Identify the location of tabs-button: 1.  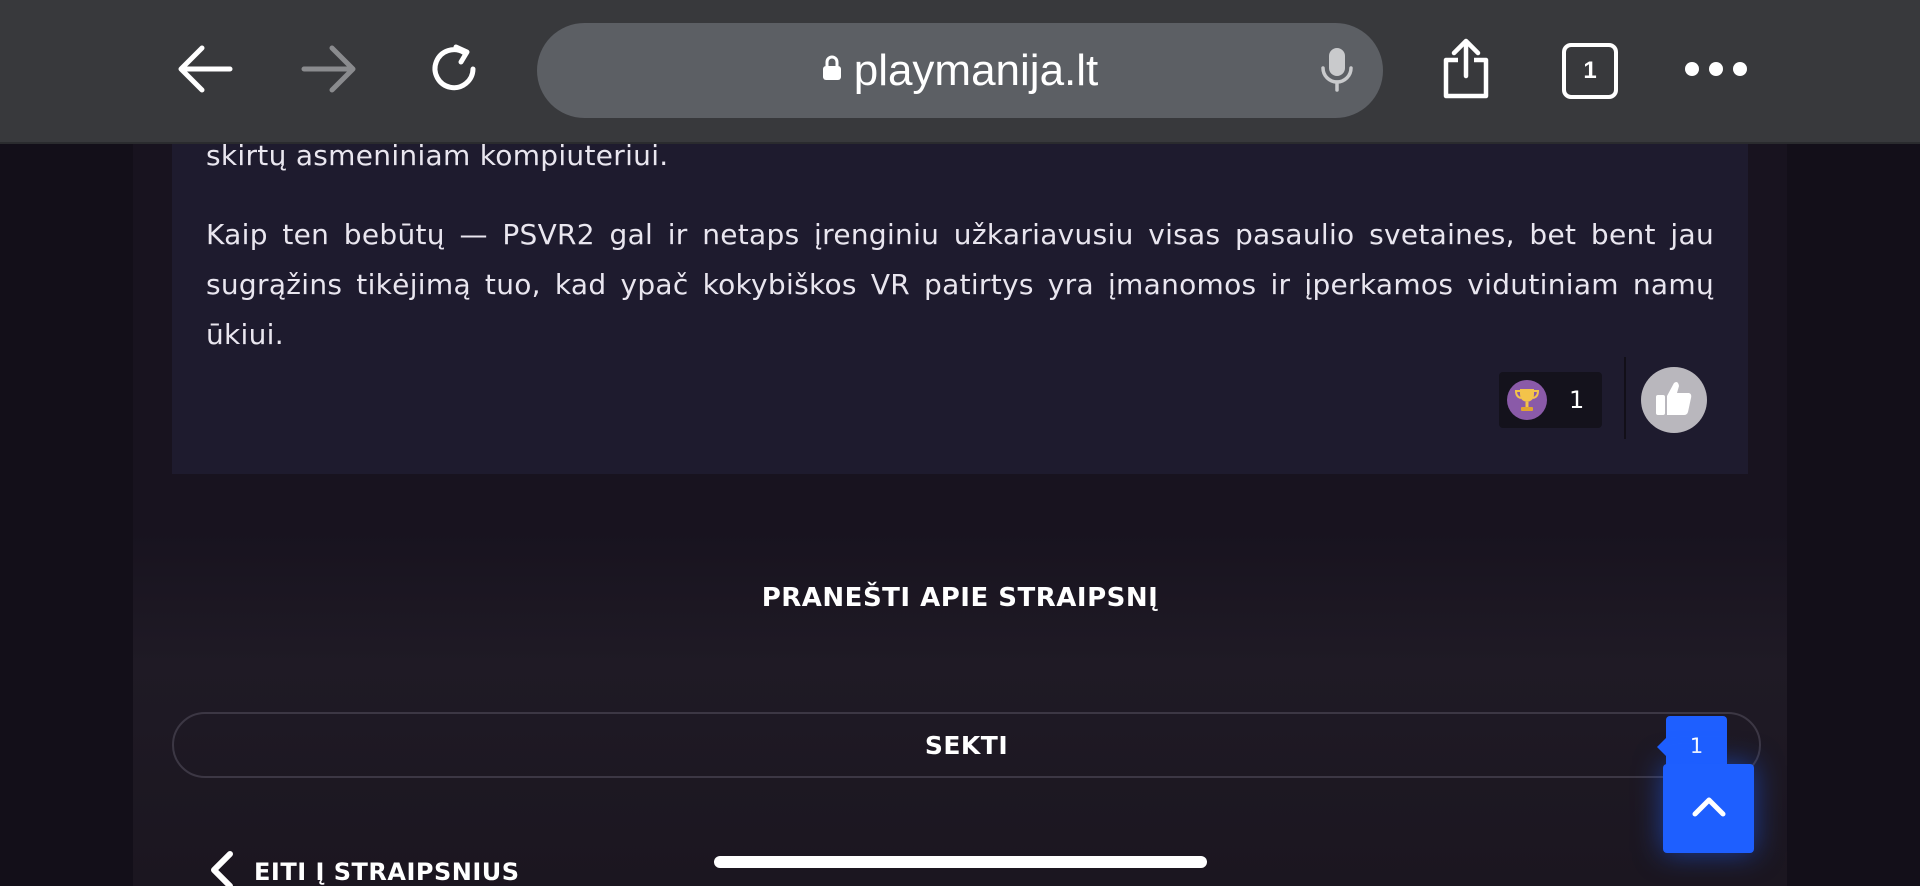
(1590, 71).